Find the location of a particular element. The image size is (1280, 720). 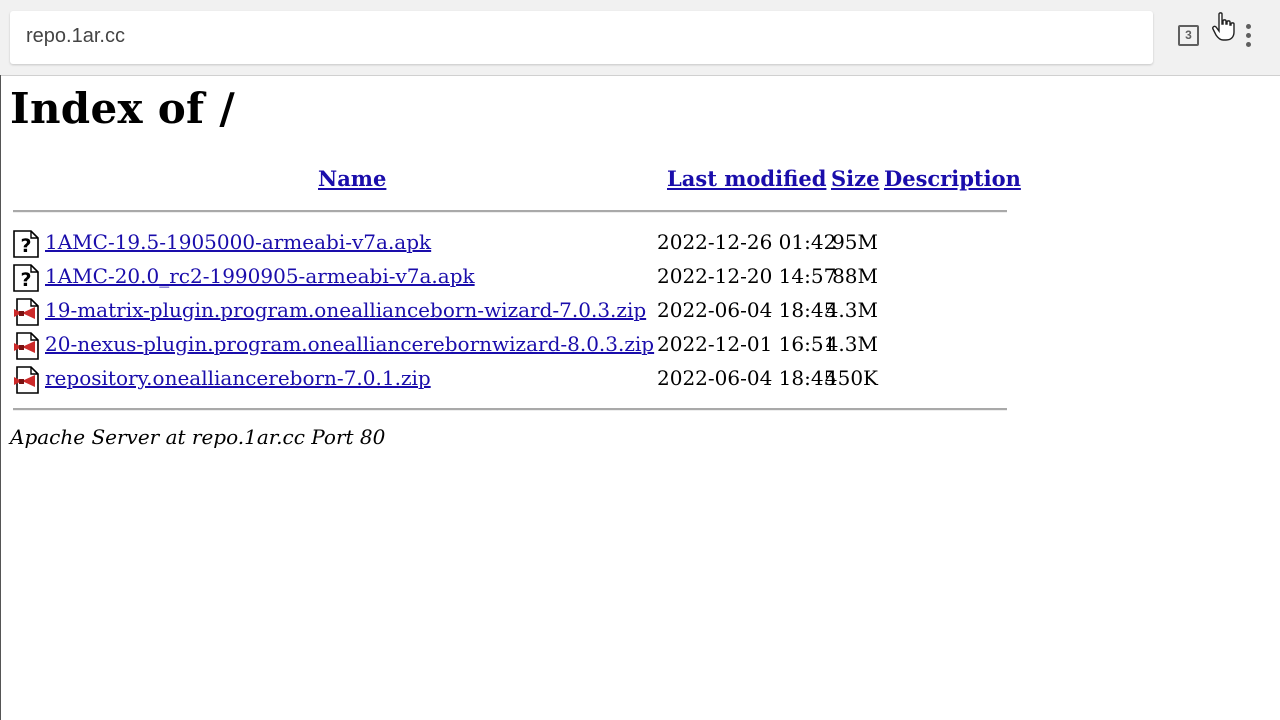

file-modified: 2022-12-20 14:57 is located at coordinates (747, 276).